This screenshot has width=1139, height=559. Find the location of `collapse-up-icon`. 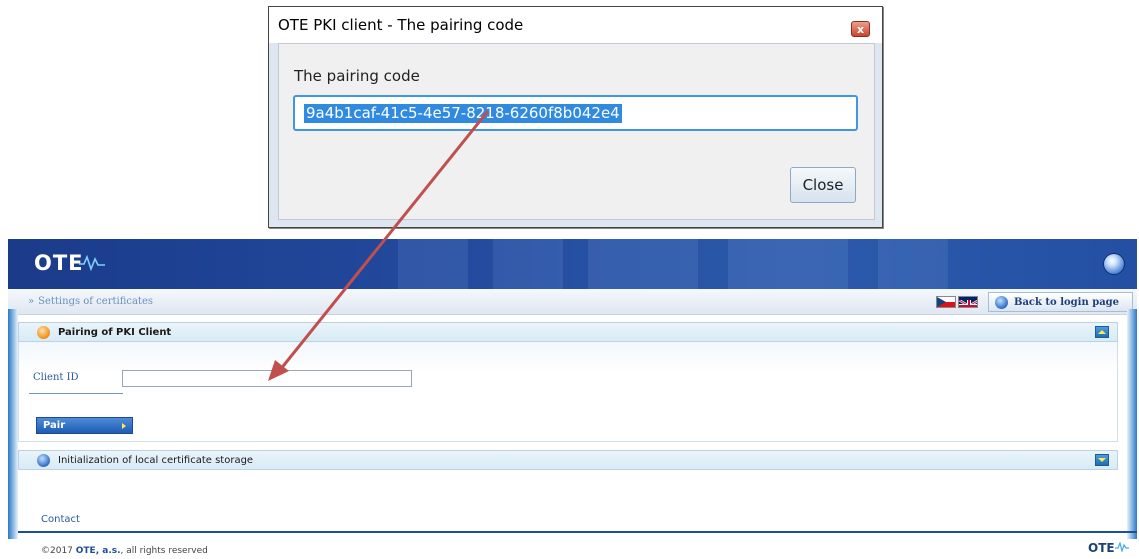

collapse-up-icon is located at coordinates (1102, 332).